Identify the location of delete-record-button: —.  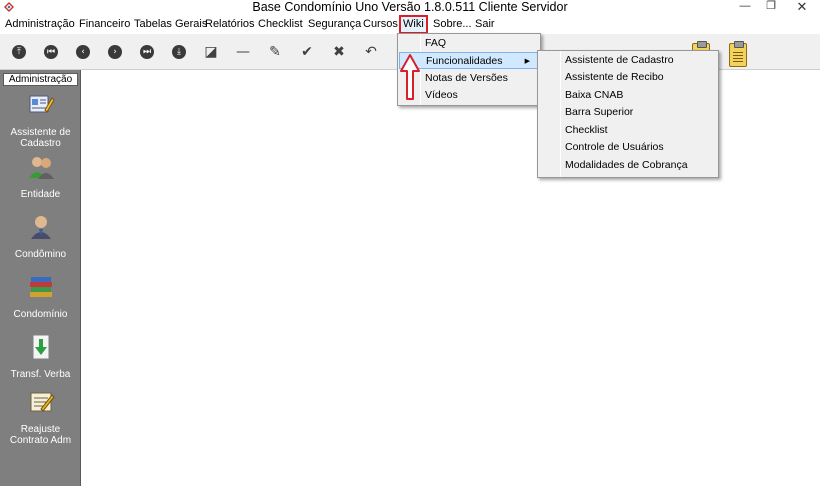
(243, 52).